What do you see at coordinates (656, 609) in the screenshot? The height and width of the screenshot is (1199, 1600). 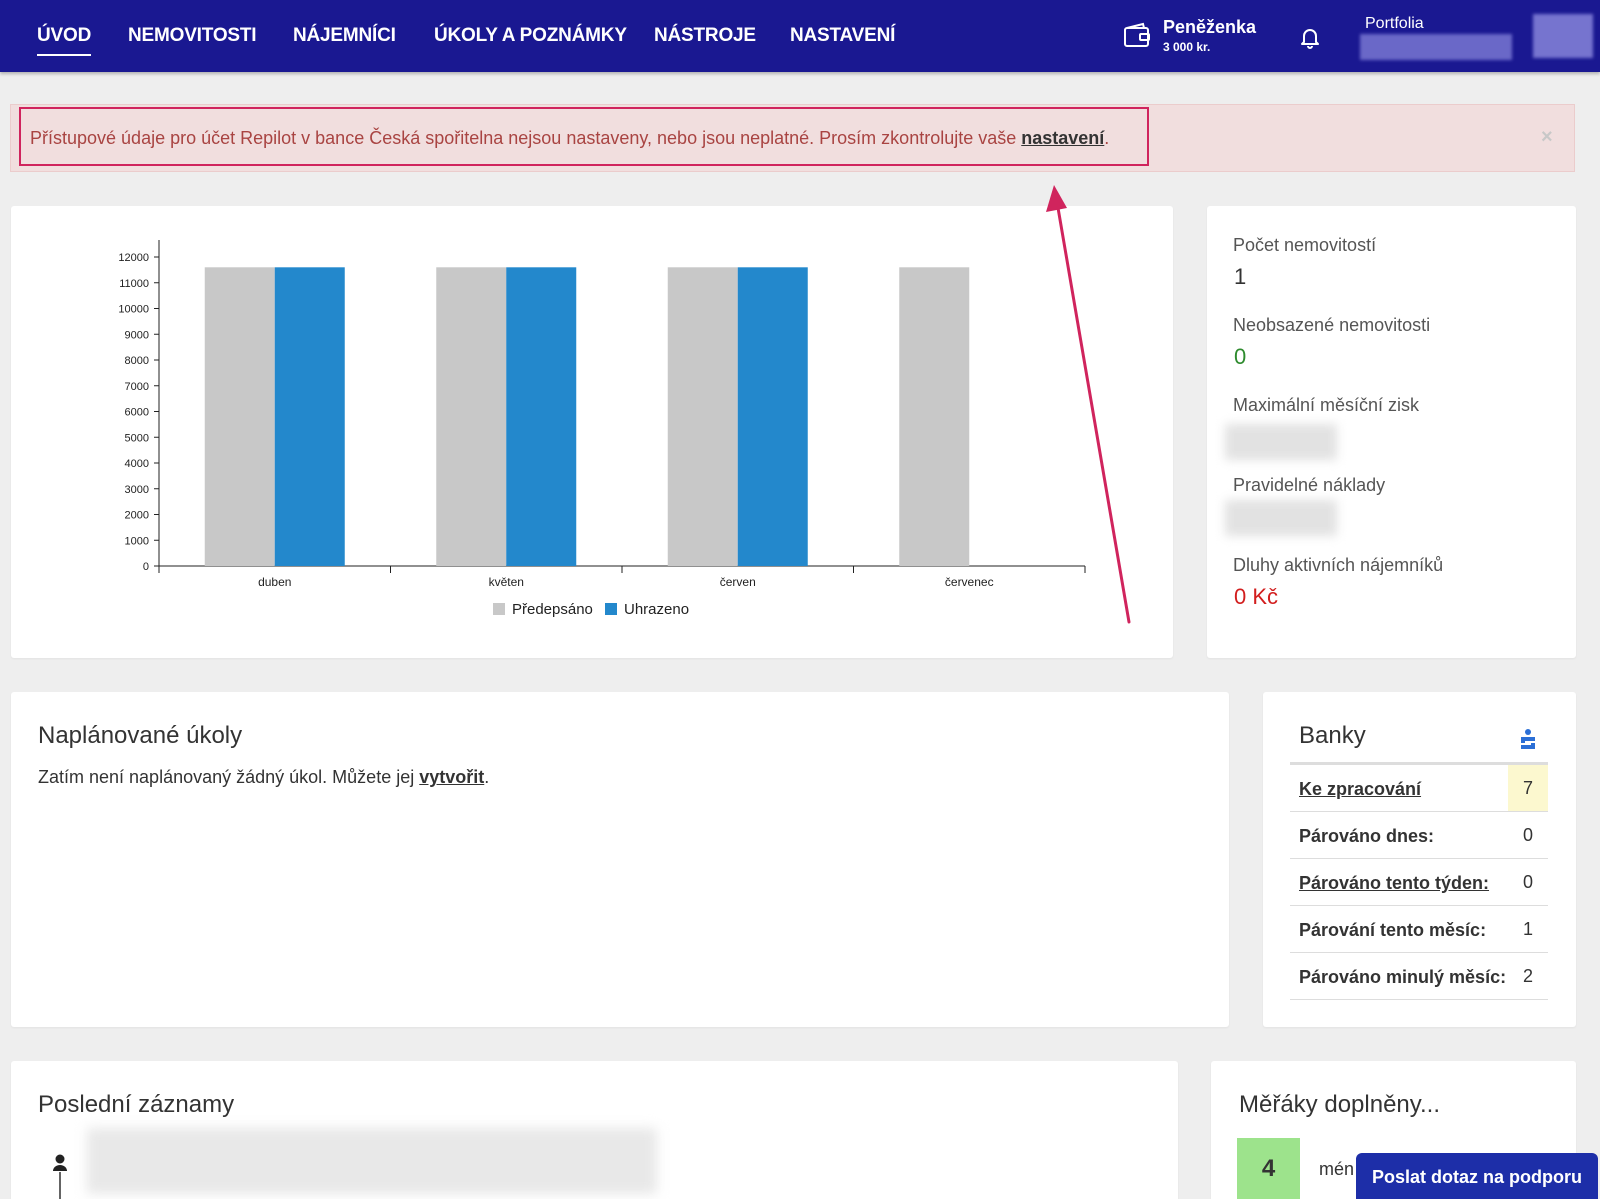 I see `legend-label: Uhrazeno` at bounding box center [656, 609].